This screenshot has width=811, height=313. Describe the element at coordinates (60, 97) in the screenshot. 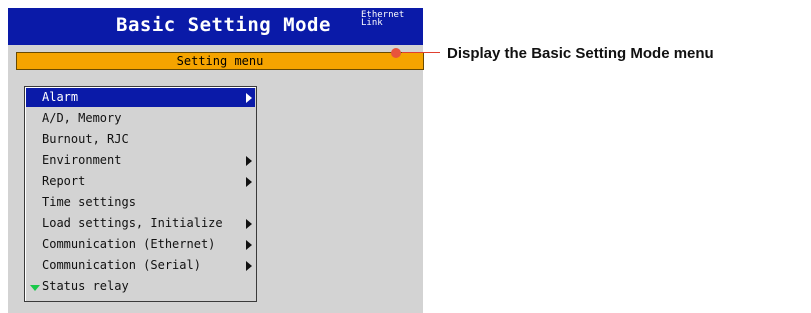

I see `menu-item-label: Alarm` at that location.